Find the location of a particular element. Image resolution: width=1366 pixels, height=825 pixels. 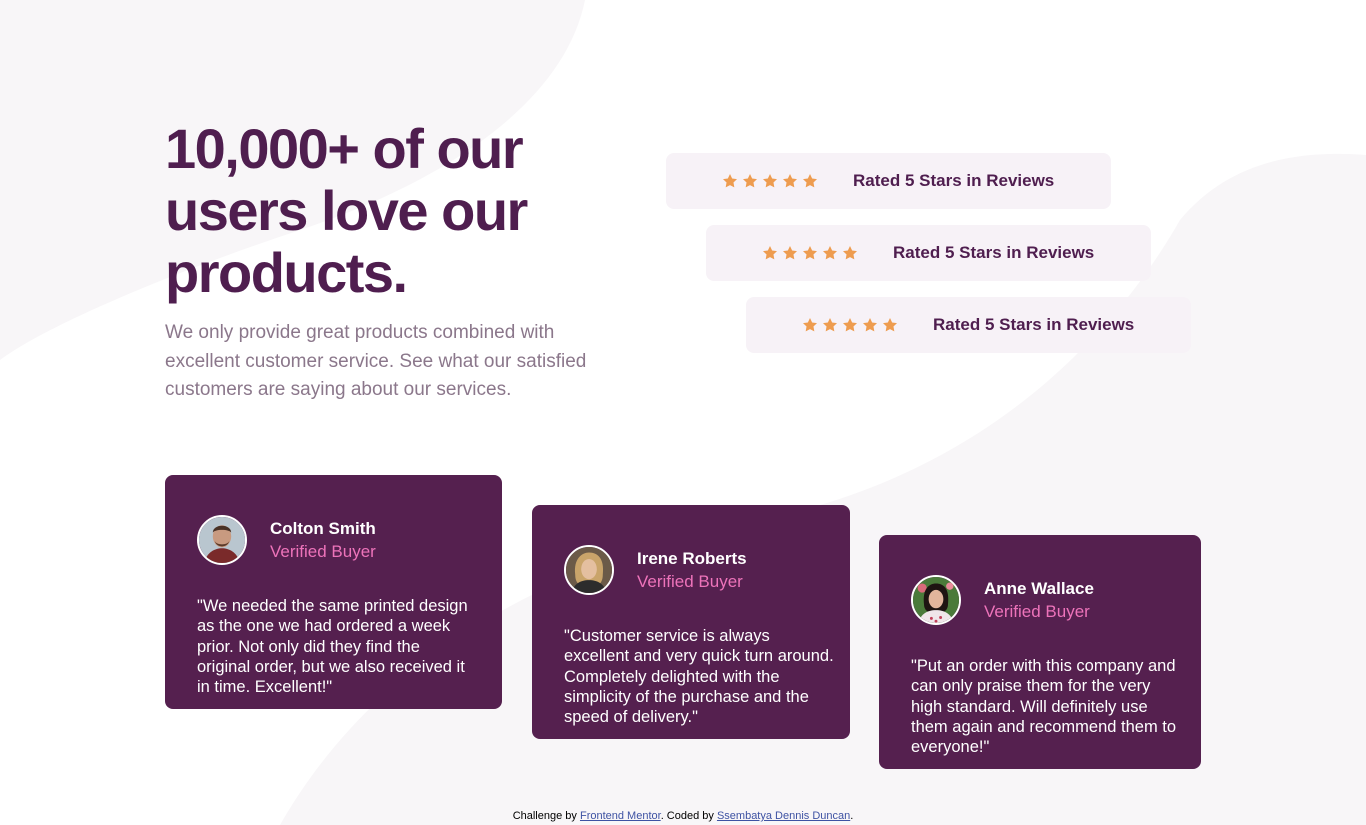

reviewer-name: Anne Wallace is located at coordinates (1039, 588).